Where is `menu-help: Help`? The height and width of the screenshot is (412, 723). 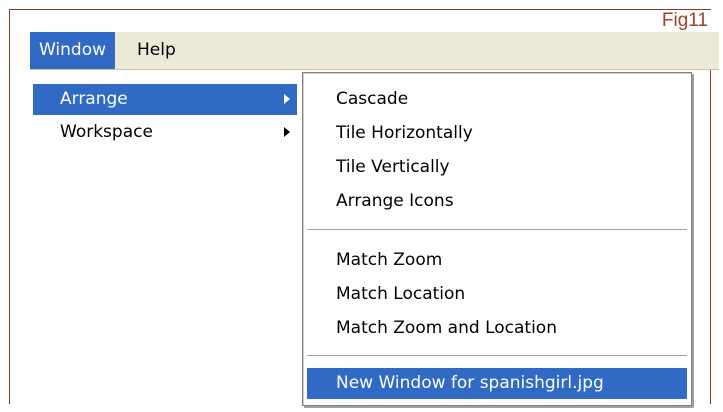
menu-help: Help is located at coordinates (156, 50).